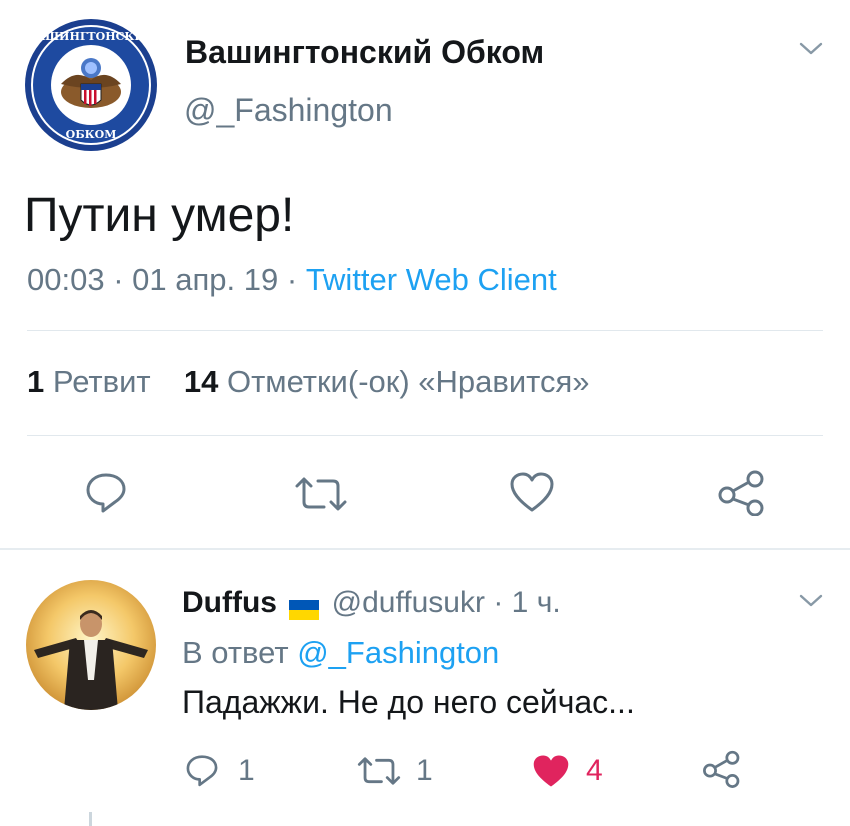  What do you see at coordinates (102, 381) in the screenshot?
I see `retweets-label: Ретвит` at bounding box center [102, 381].